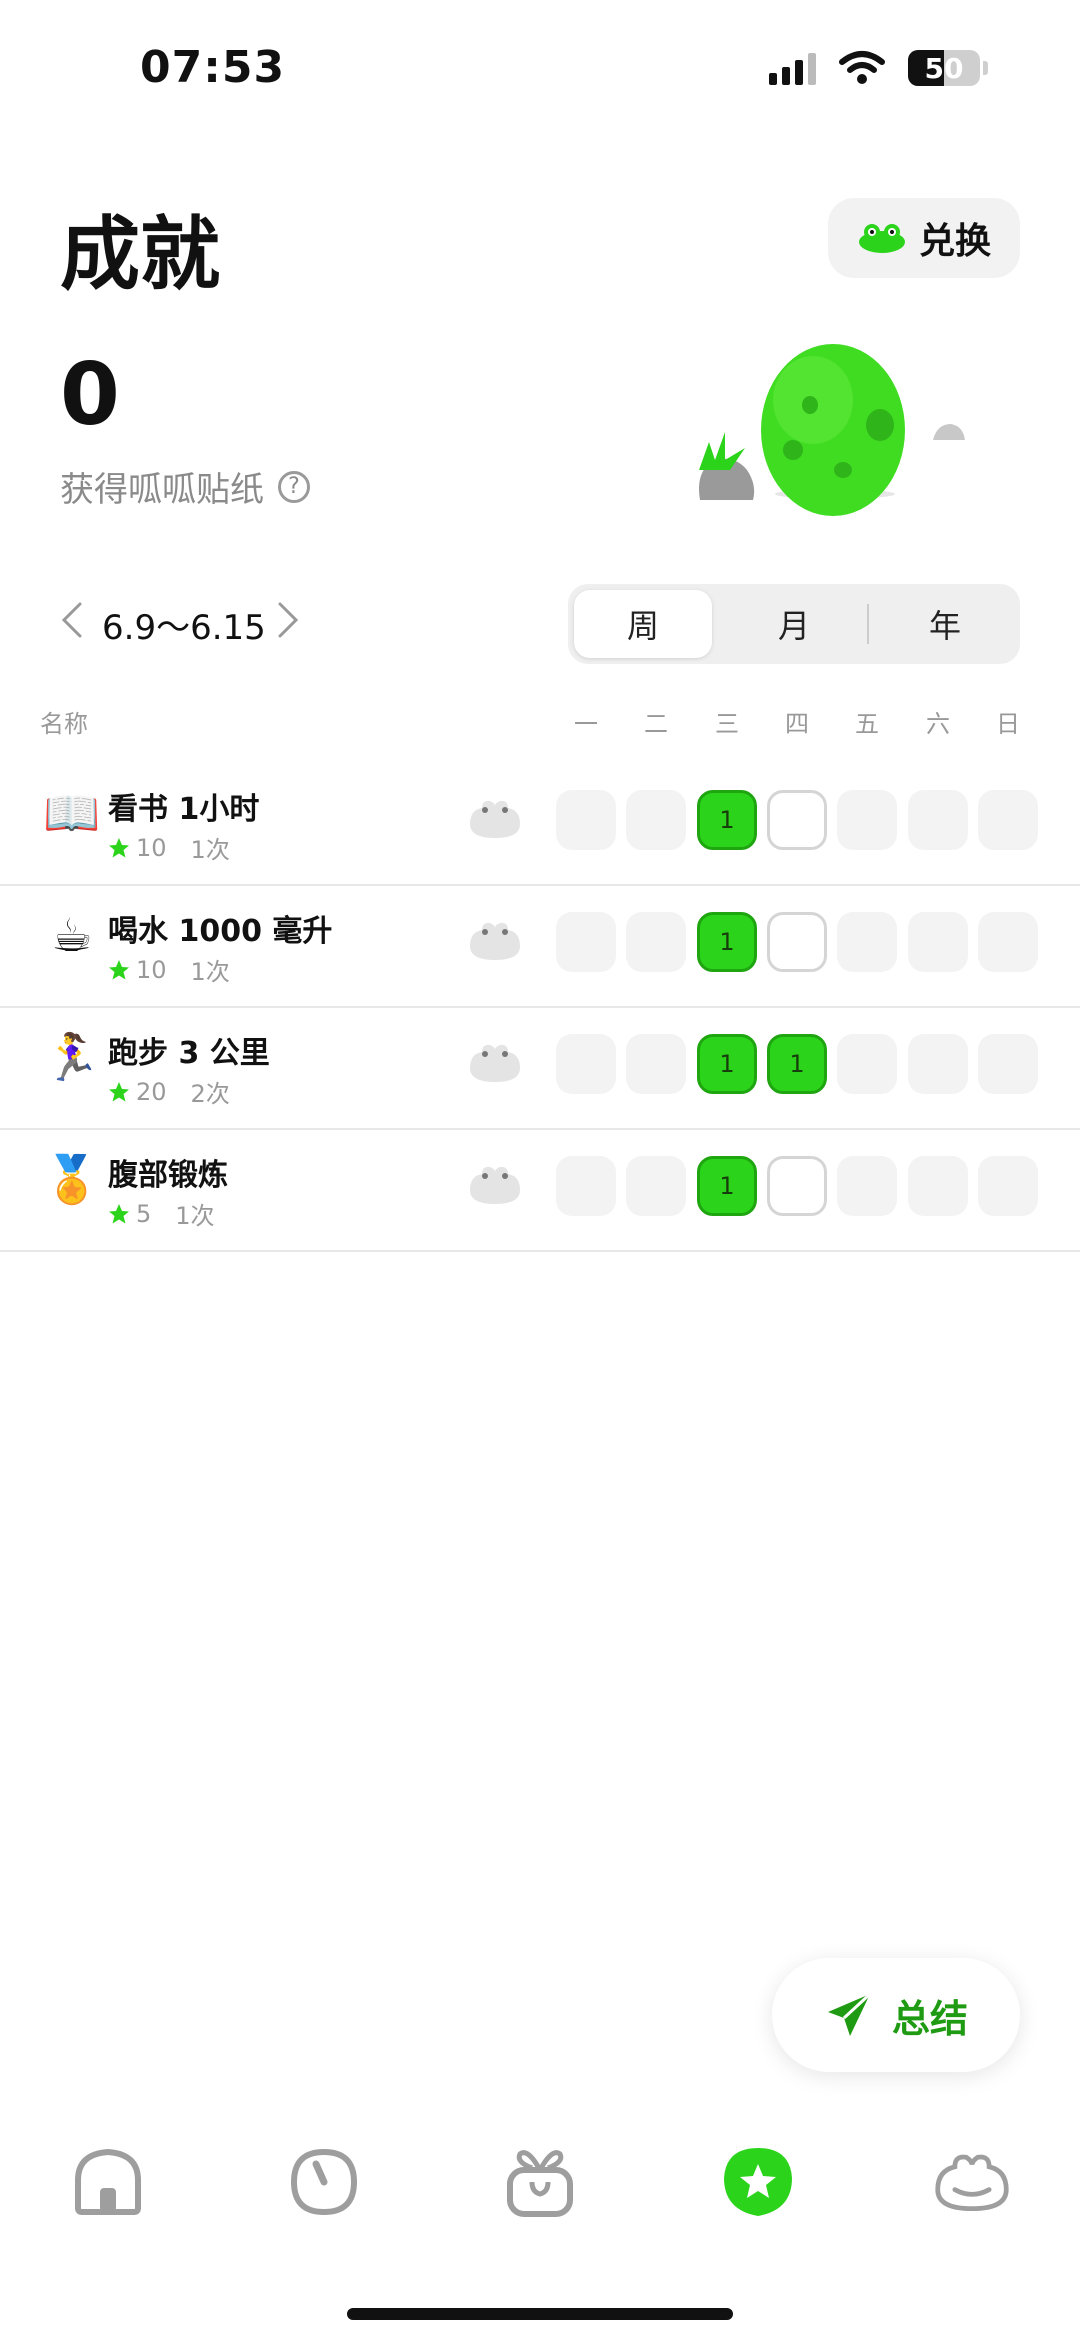 The height and width of the screenshot is (2341, 1080). I want to click on help-icon: ?, so click(294, 486).